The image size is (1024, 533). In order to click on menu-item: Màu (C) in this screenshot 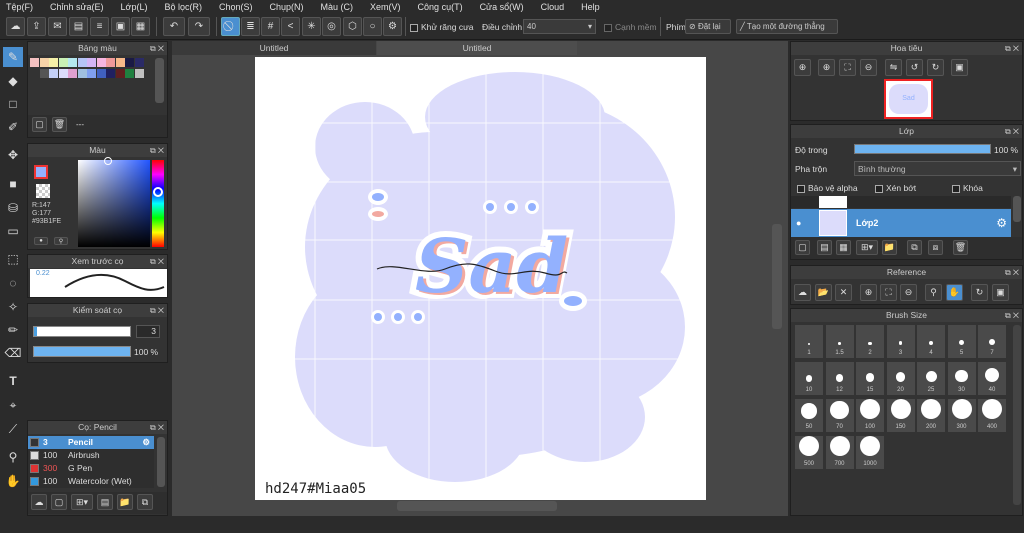, I will do `click(337, 7)`.